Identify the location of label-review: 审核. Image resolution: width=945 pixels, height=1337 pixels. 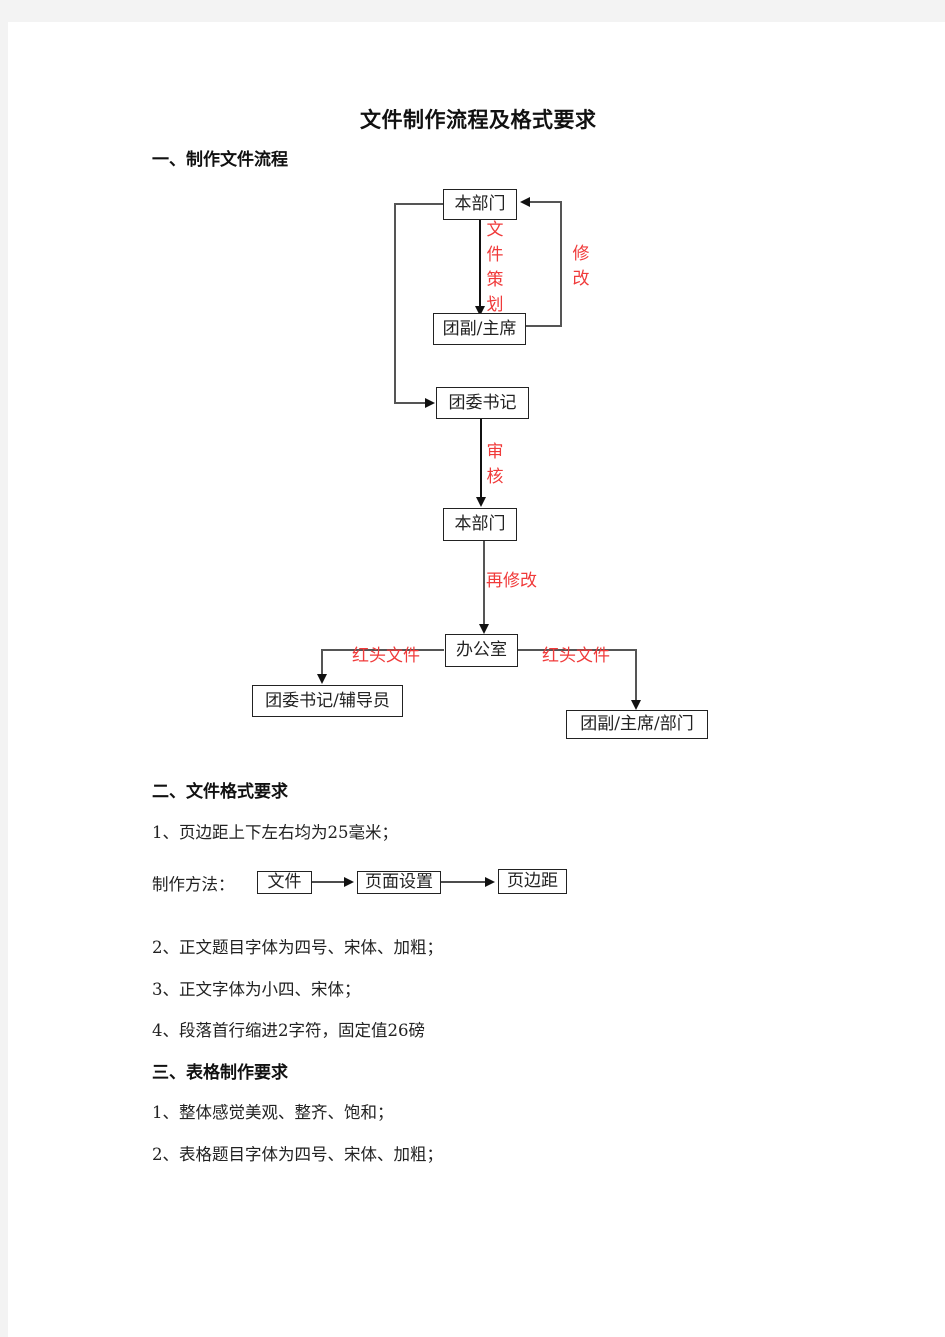
(495, 464).